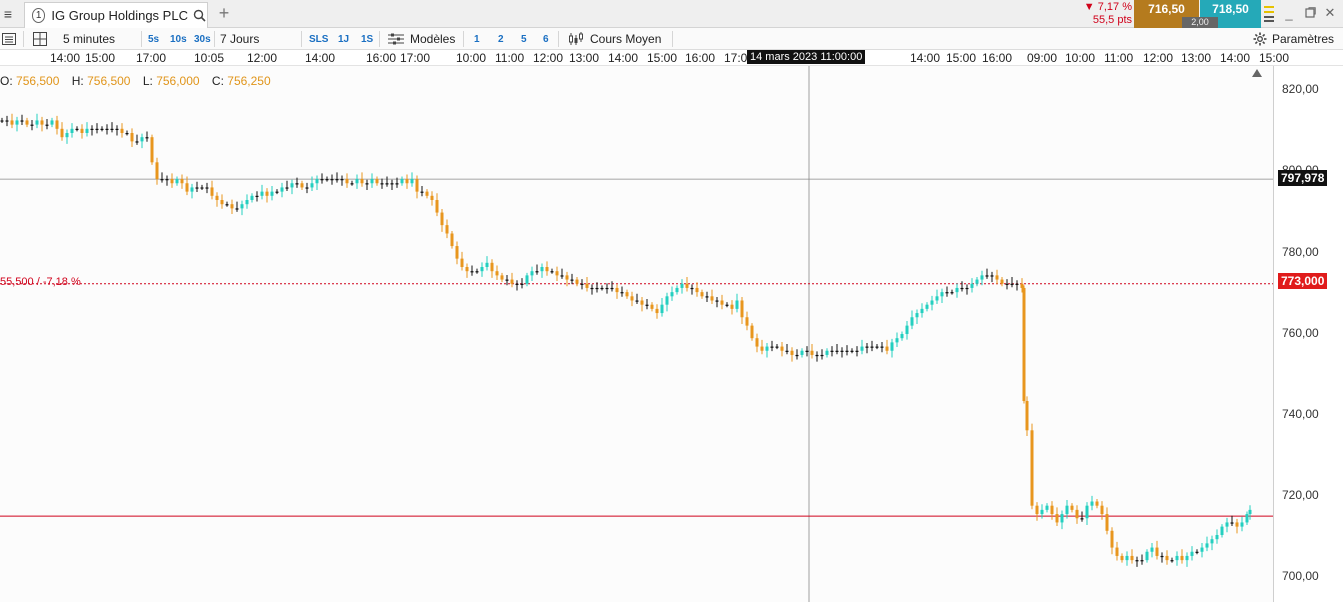 The image size is (1343, 607). What do you see at coordinates (239, 39) in the screenshot?
I see `period-select: 7 Jours` at bounding box center [239, 39].